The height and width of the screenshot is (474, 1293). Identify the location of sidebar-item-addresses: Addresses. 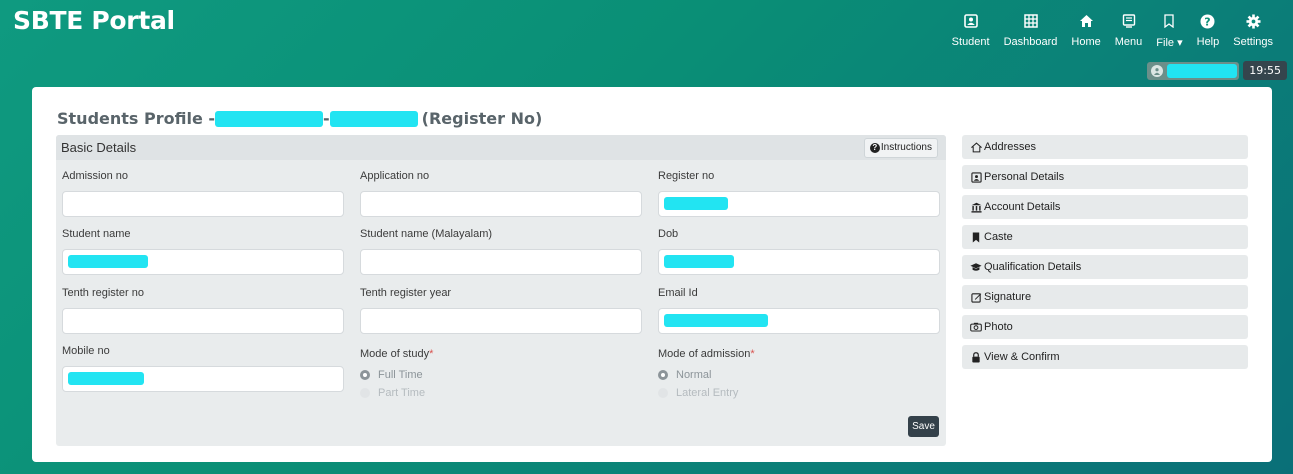
(1105, 147).